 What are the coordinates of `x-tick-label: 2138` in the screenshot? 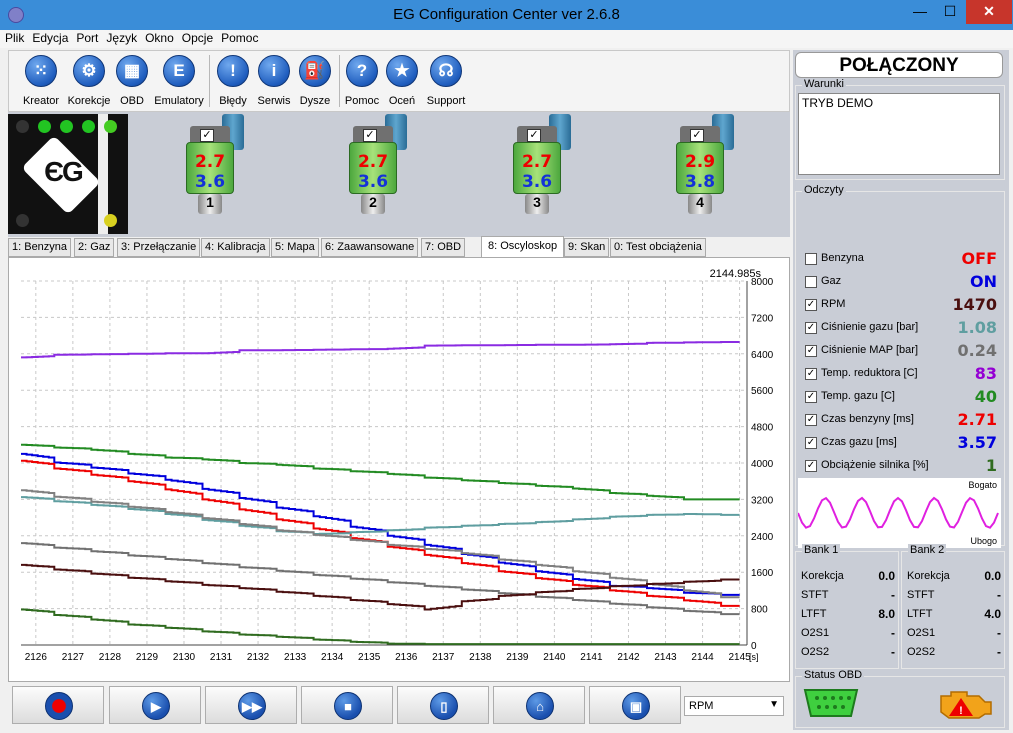 It's located at (480, 657).